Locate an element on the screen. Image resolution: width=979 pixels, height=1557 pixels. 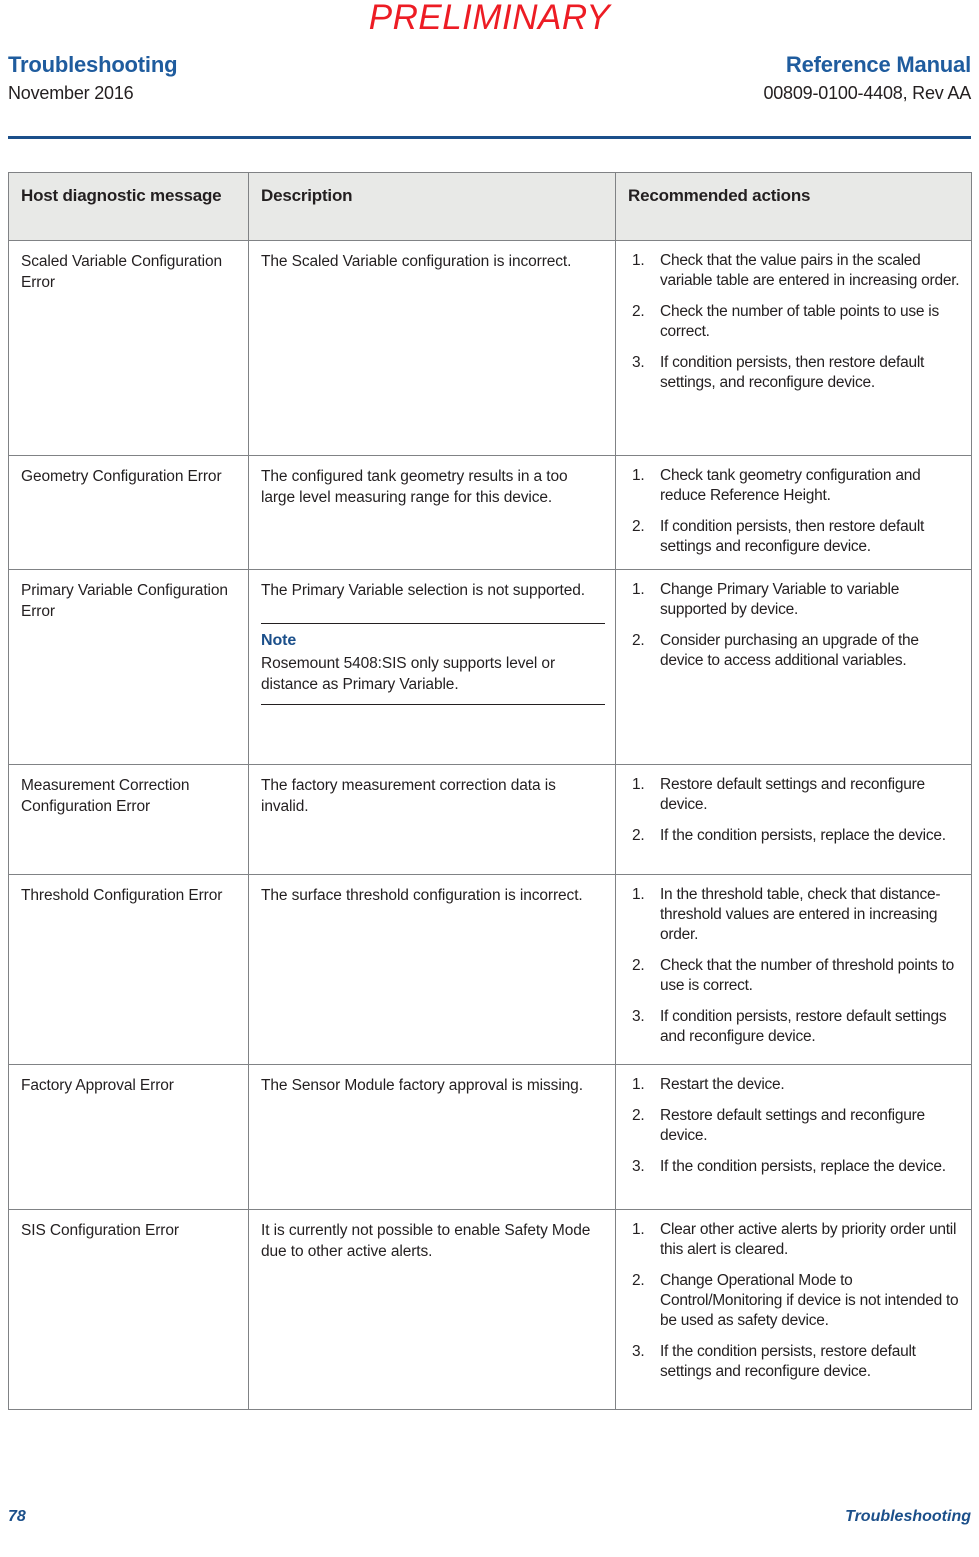
column-header-host-diagnostic-message: Host diagnostic message is located at coordinates (128, 206).